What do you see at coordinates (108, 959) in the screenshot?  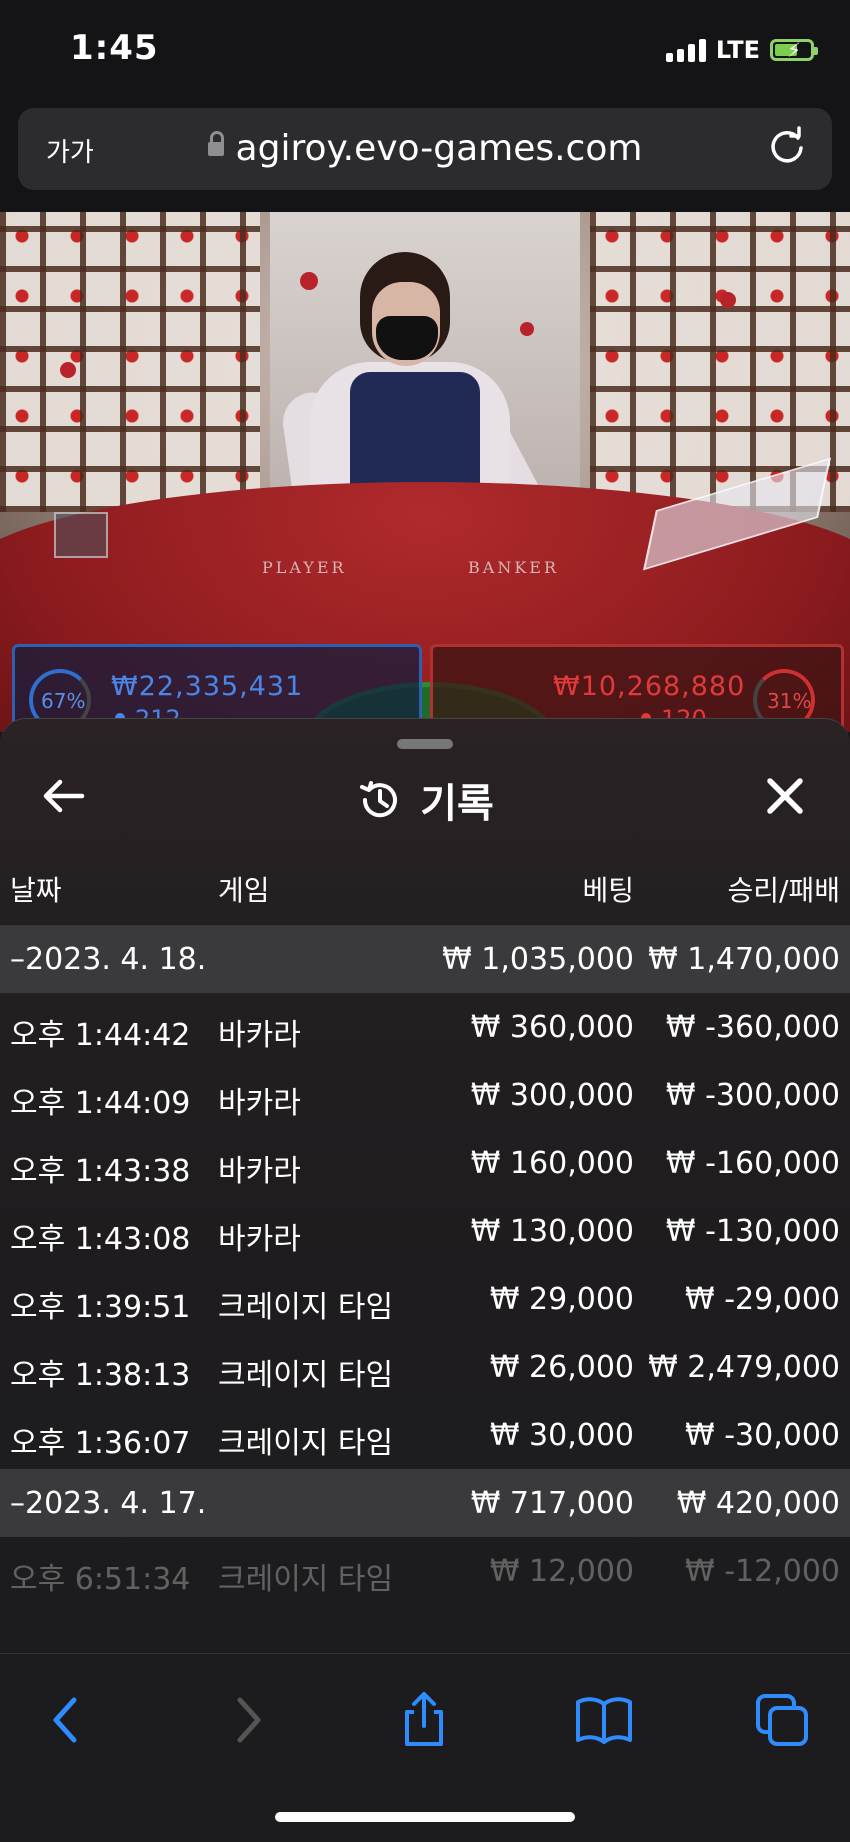 I see `group-date: –2023. 4. 18.` at bounding box center [108, 959].